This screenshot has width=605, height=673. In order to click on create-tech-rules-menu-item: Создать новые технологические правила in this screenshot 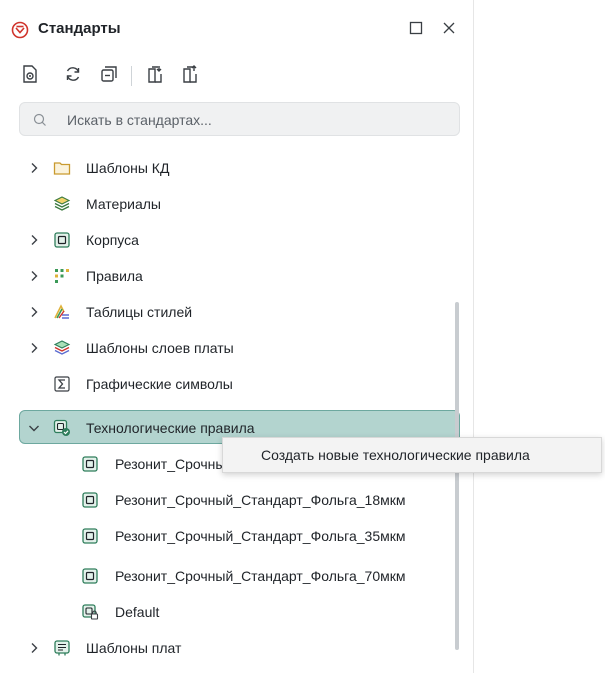, I will do `click(412, 455)`.